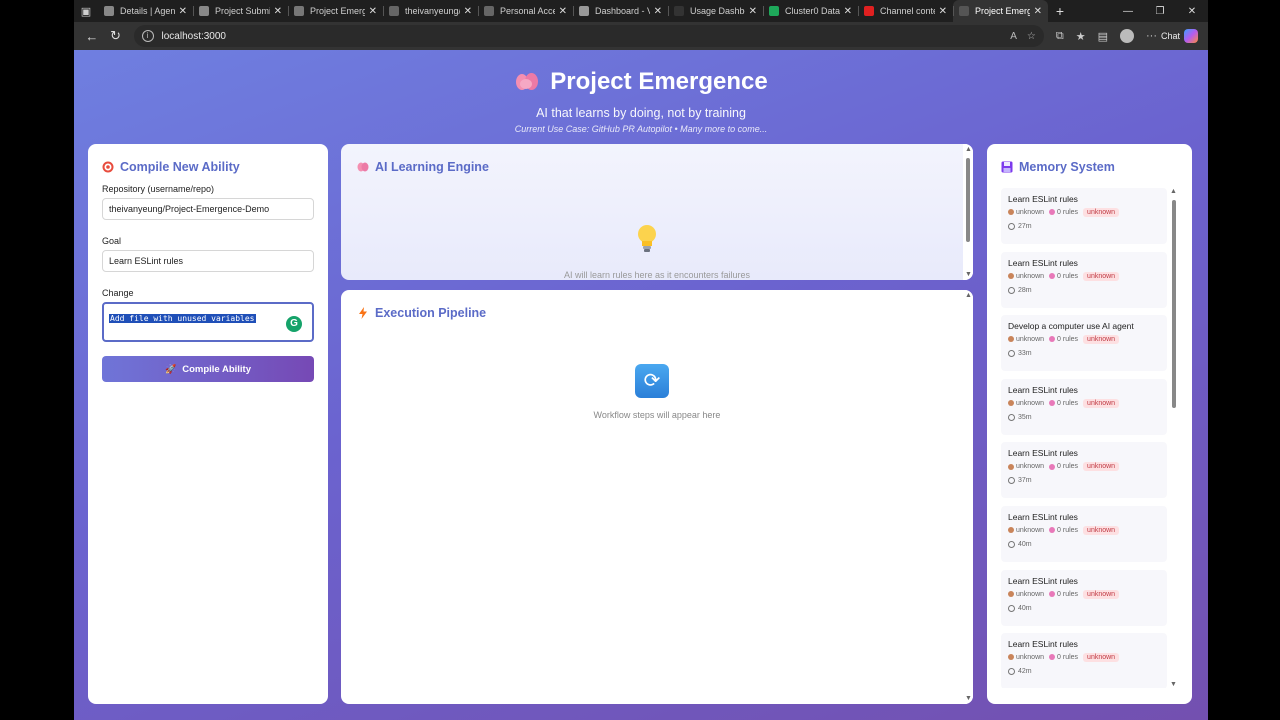  Describe the element at coordinates (363, 167) in the screenshot. I see `brain-small-icon` at that location.